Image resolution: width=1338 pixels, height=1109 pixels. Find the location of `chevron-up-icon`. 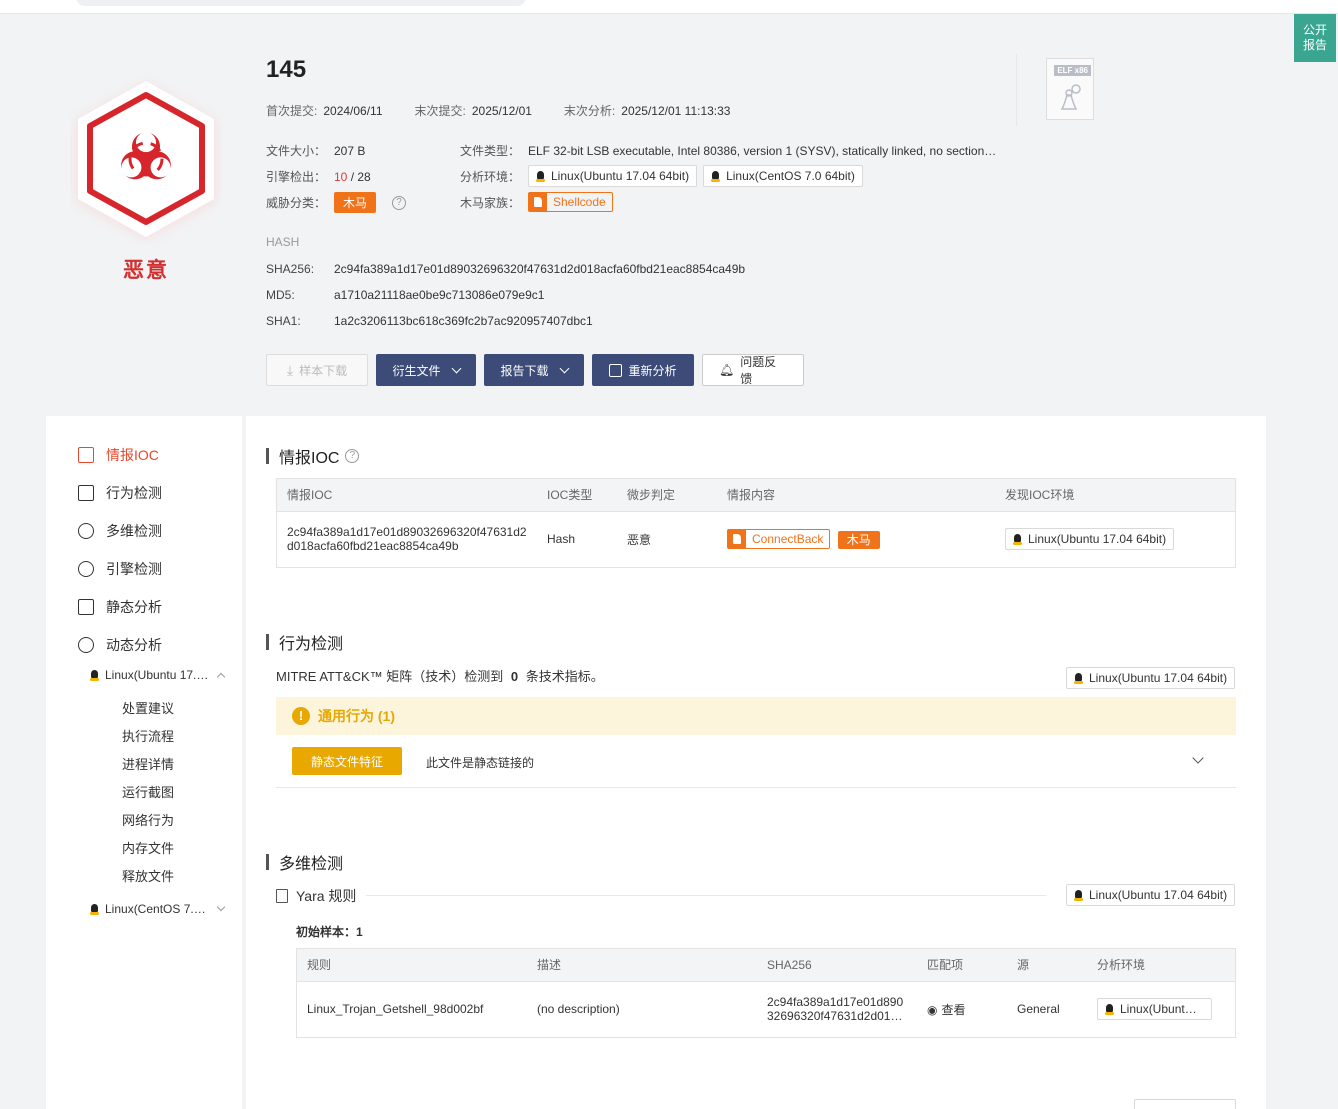

chevron-up-icon is located at coordinates (221, 677).